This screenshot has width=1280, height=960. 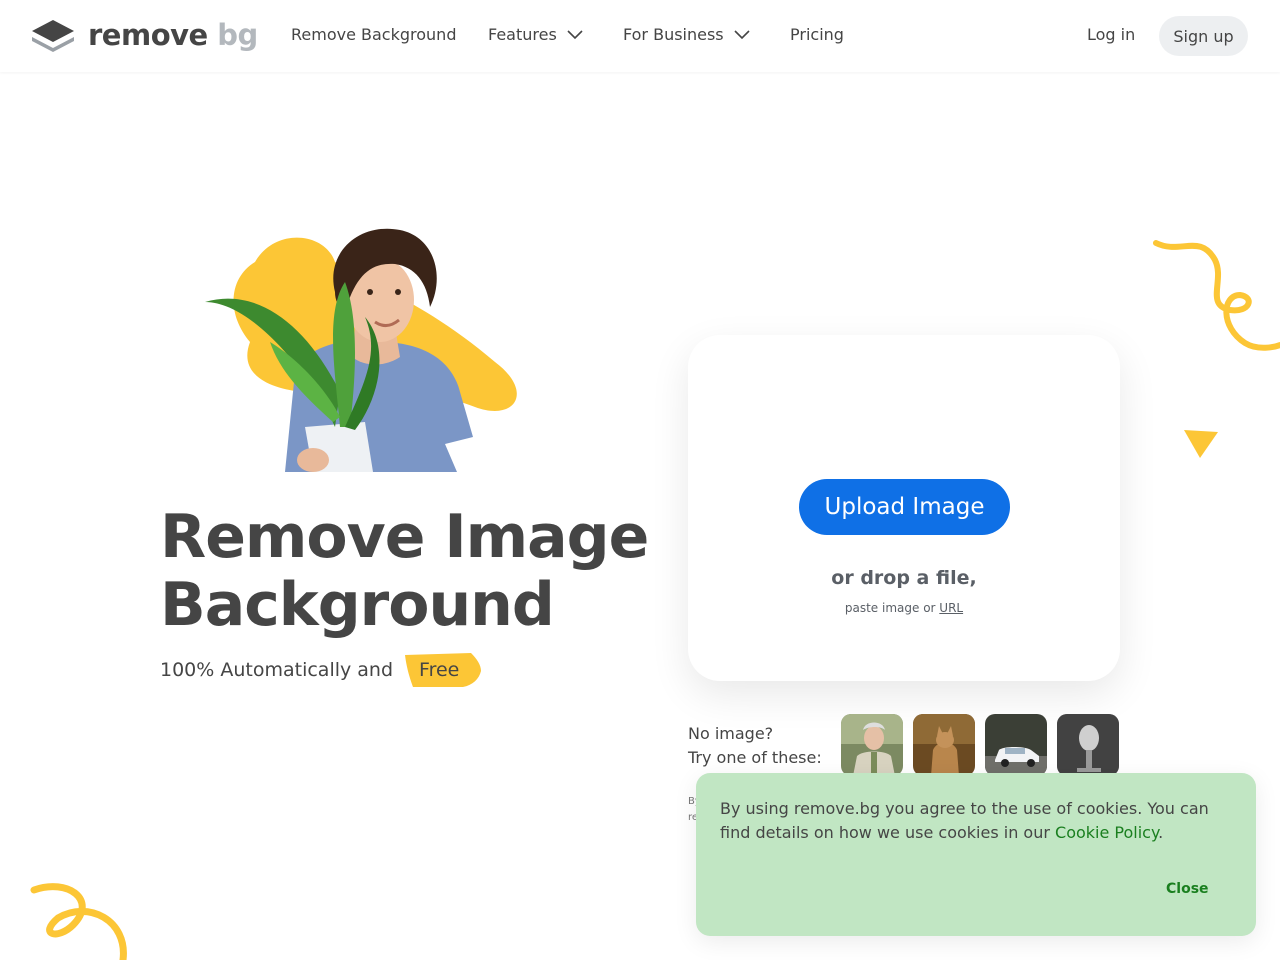 I want to click on sample-car-image, so click(x=1016, y=745).